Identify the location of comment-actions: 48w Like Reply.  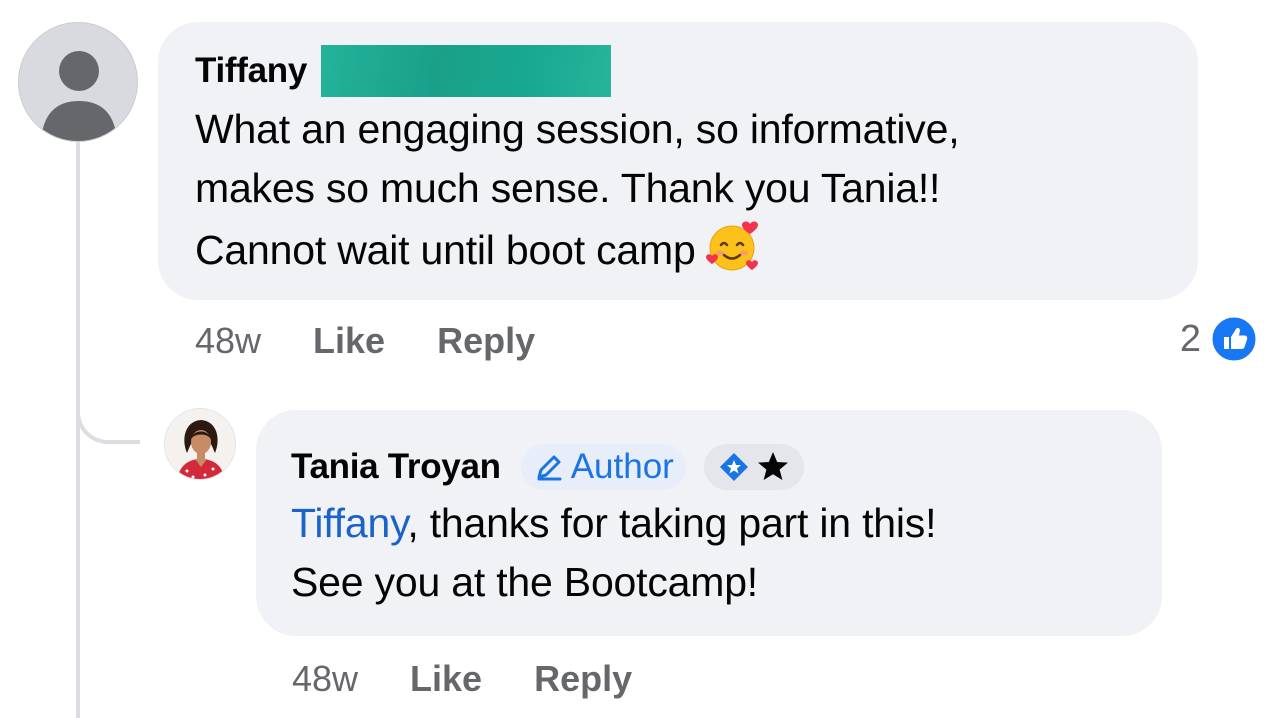
(365, 341).